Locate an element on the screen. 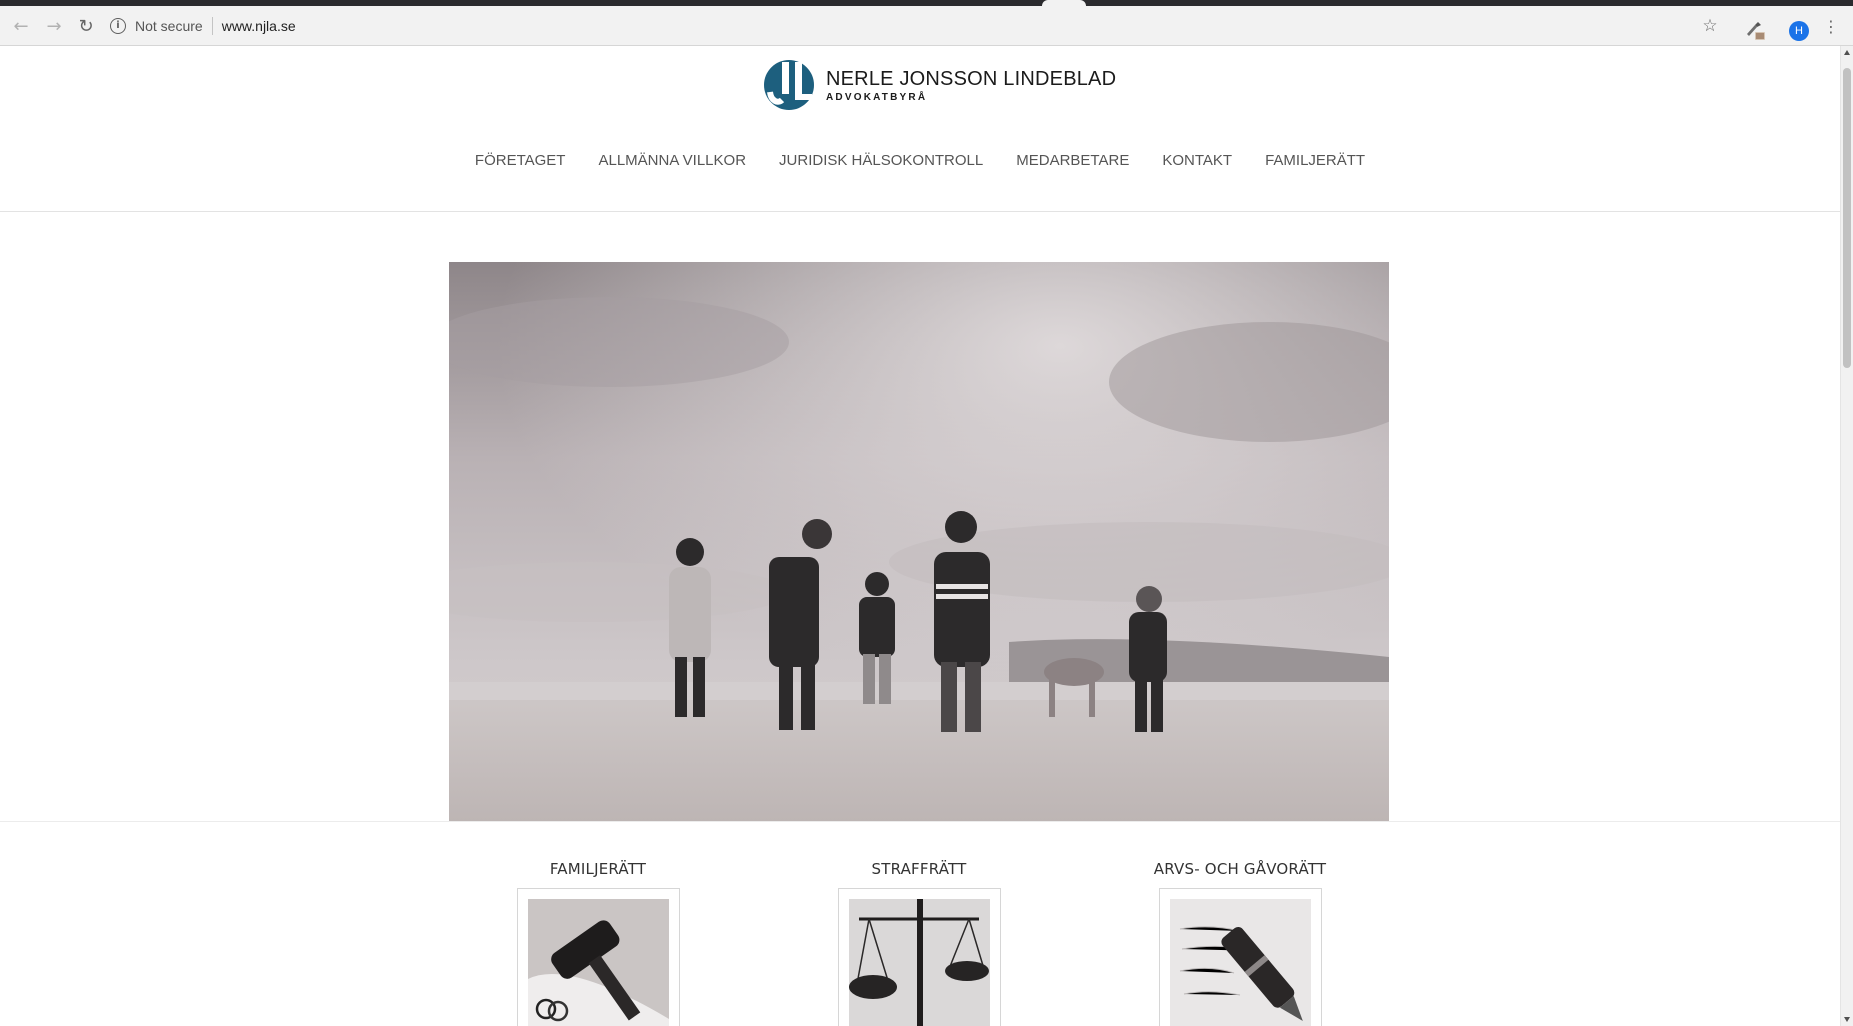 The height and width of the screenshot is (1026, 1853). star-icon: ☆ is located at coordinates (1710, 26).